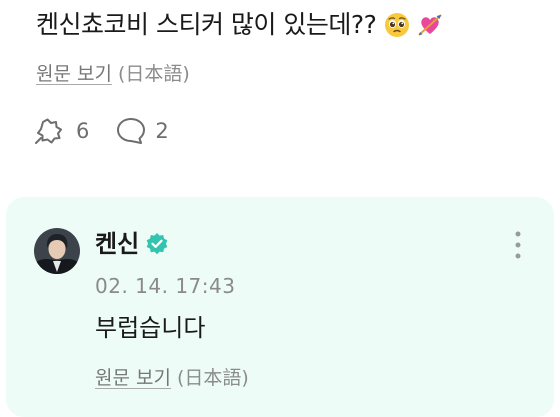  I want to click on post-original-language: (日本語), so click(153, 74).